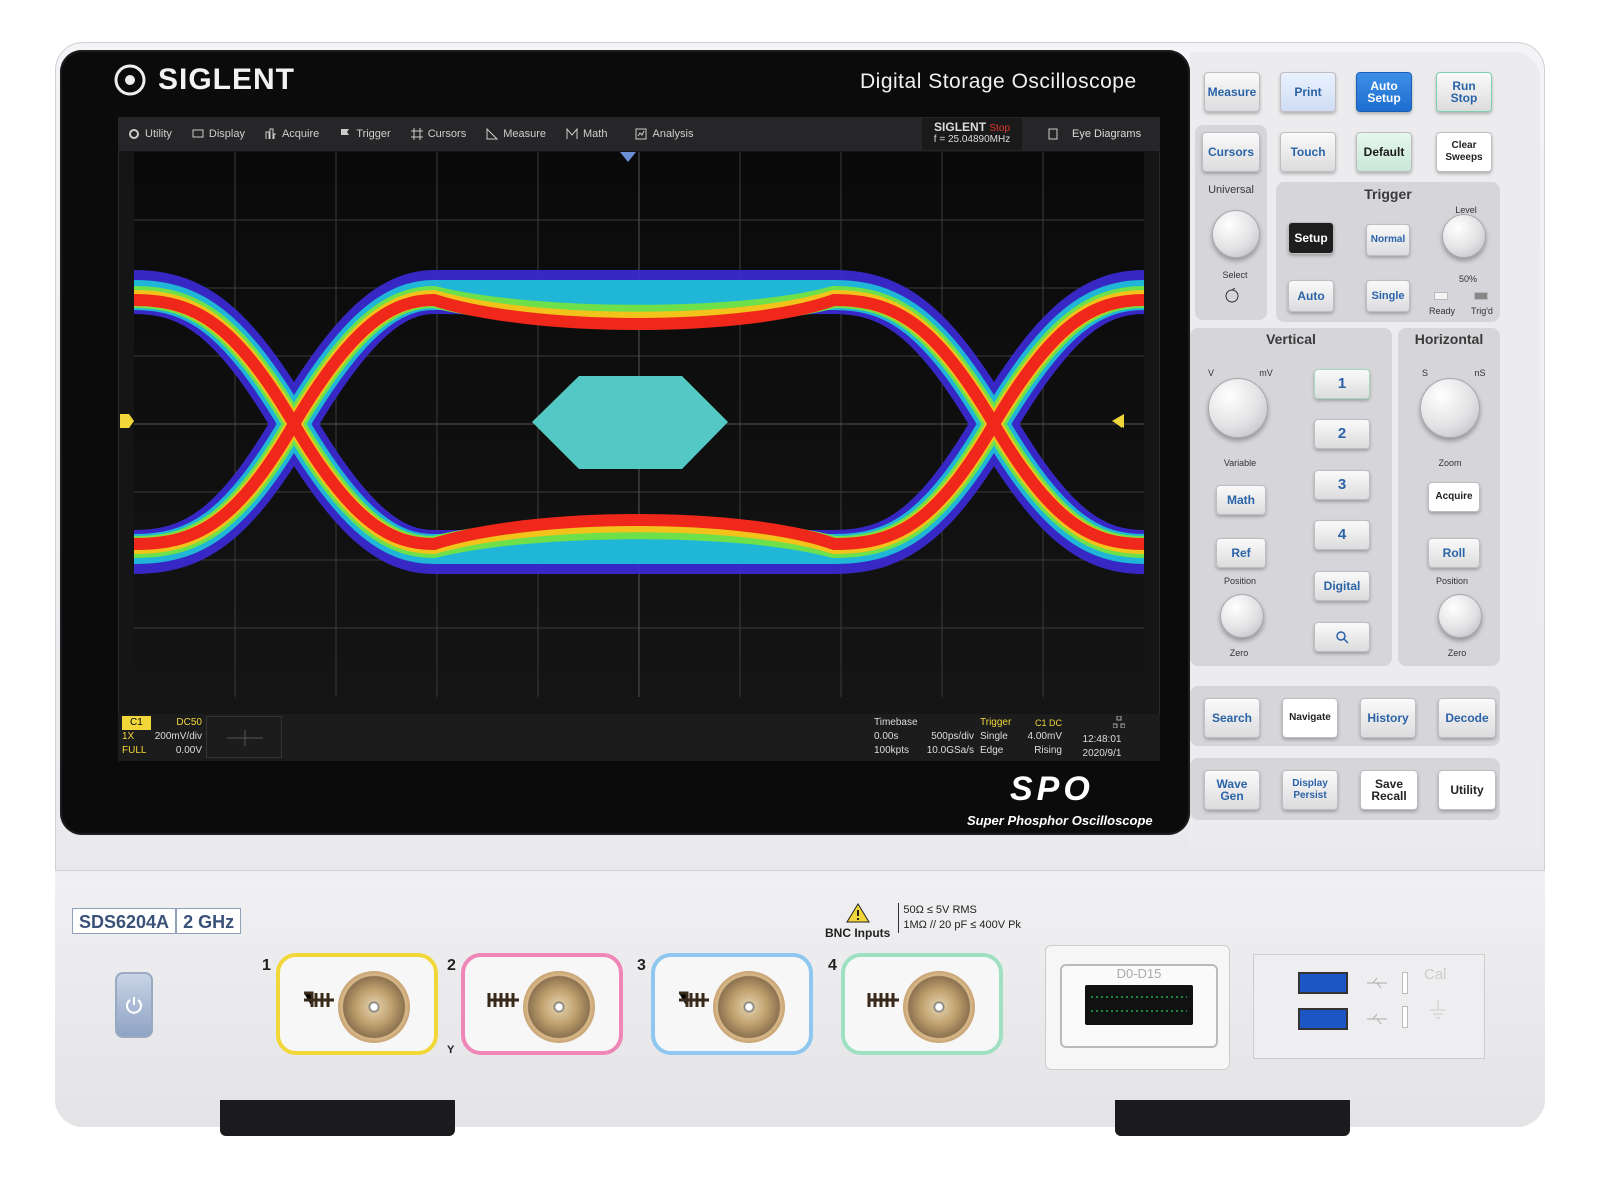 This screenshot has width=1600, height=1200. I want to click on siglent-logo: SIGLENT, so click(203, 80).